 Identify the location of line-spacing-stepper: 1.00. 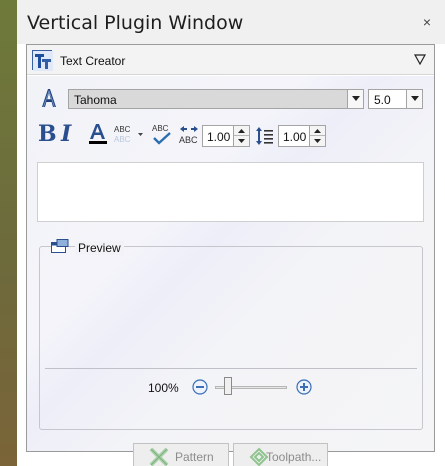
(302, 136).